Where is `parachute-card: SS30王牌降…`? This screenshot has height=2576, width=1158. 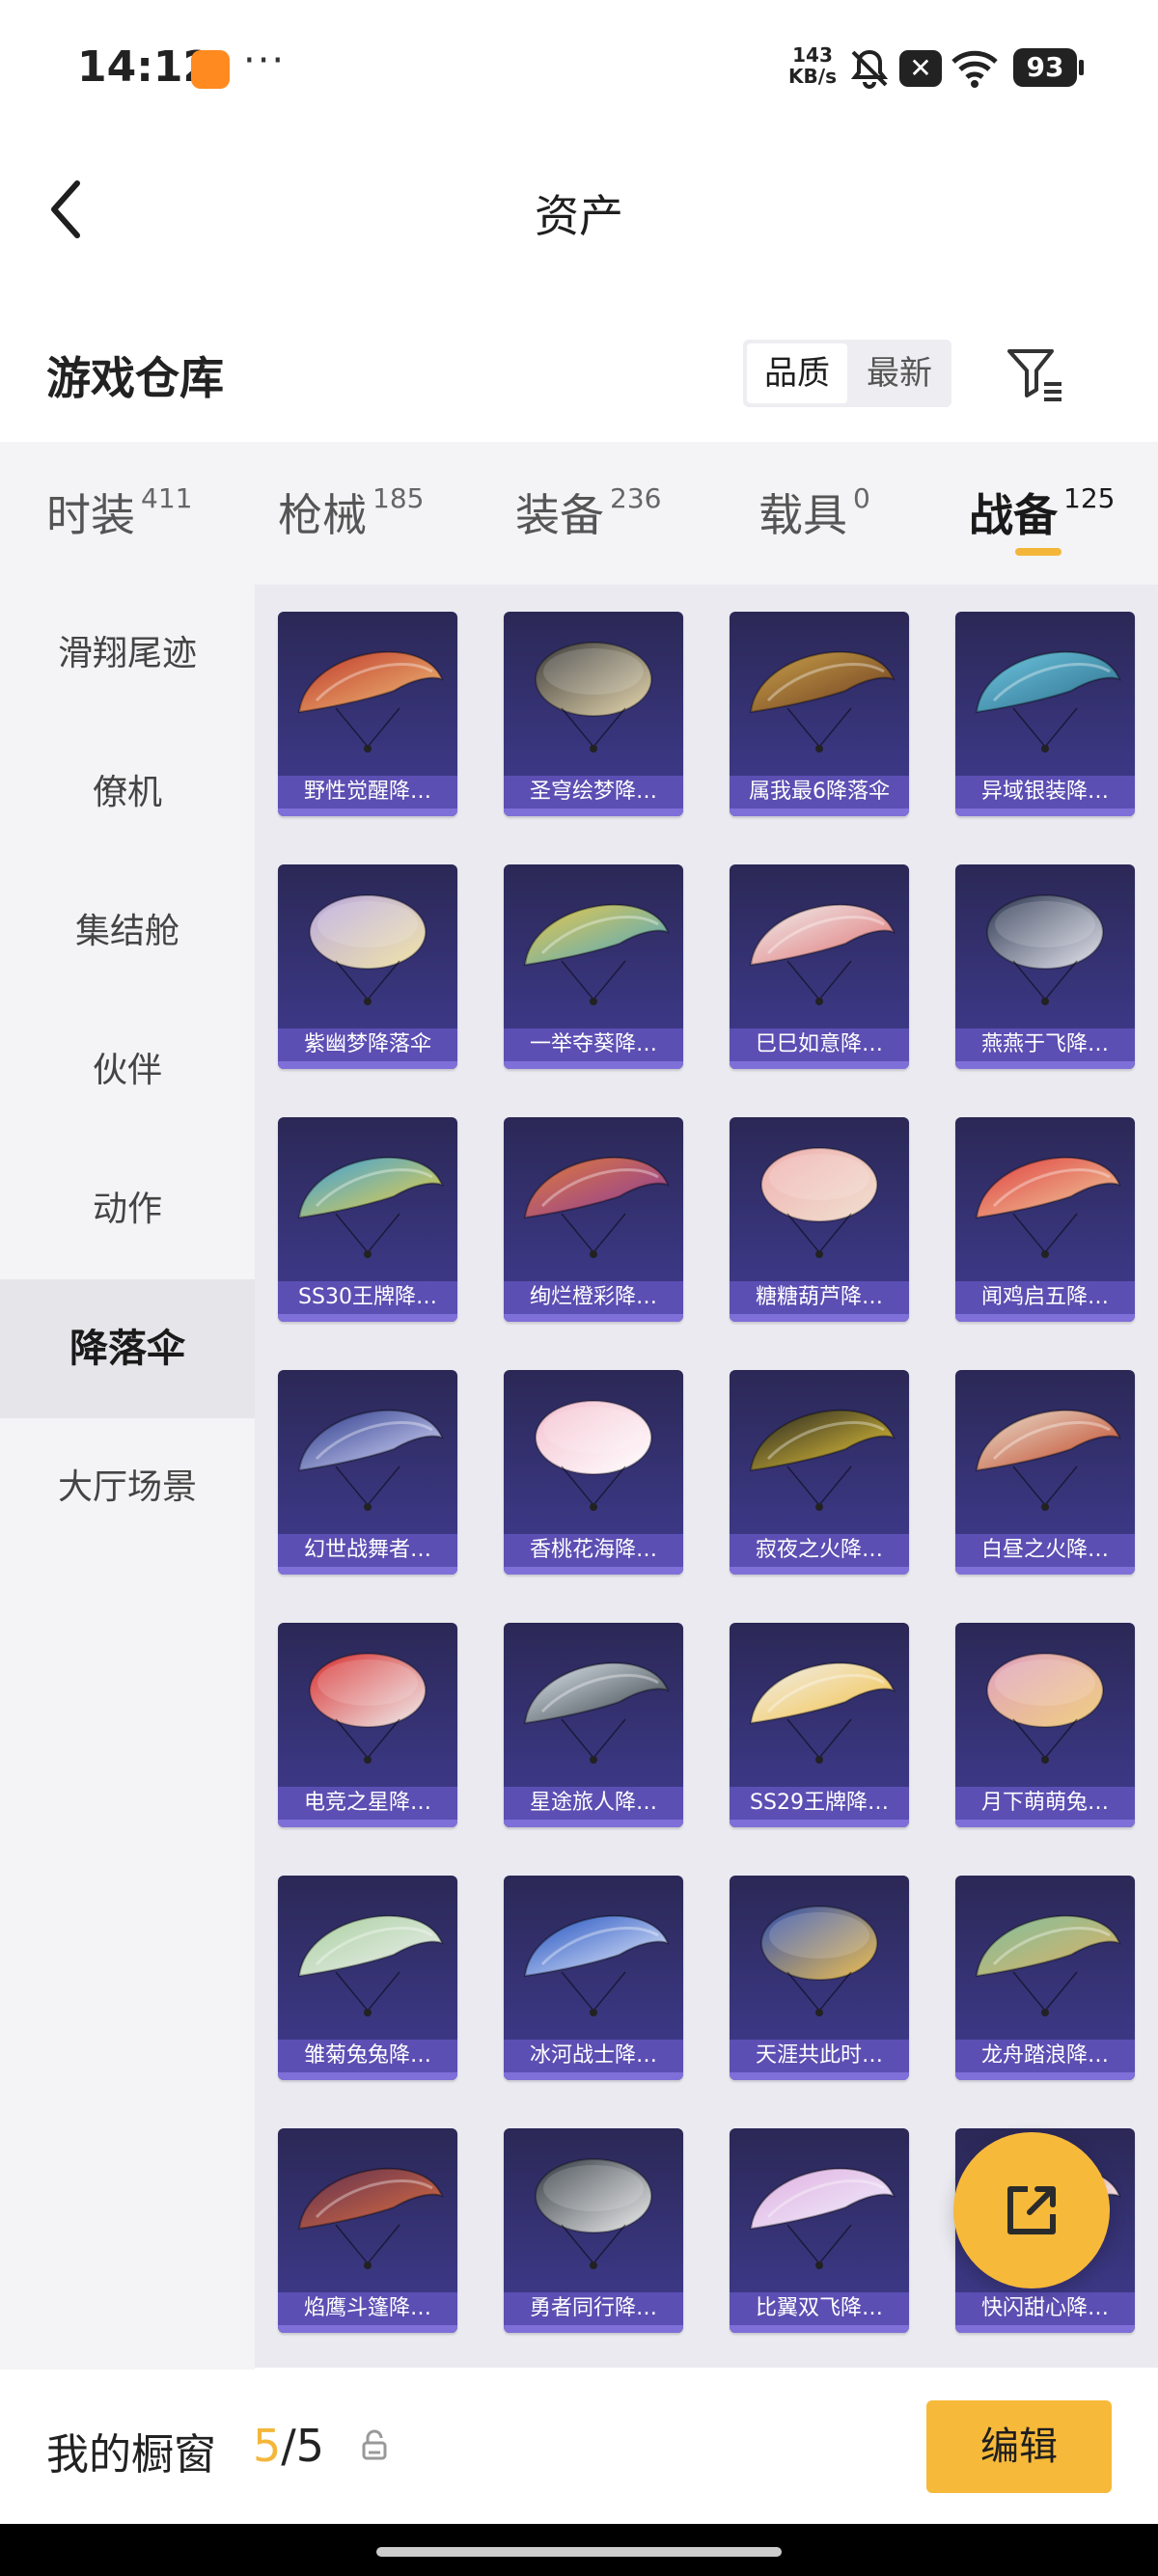
parachute-card: SS30王牌降… is located at coordinates (367, 1220).